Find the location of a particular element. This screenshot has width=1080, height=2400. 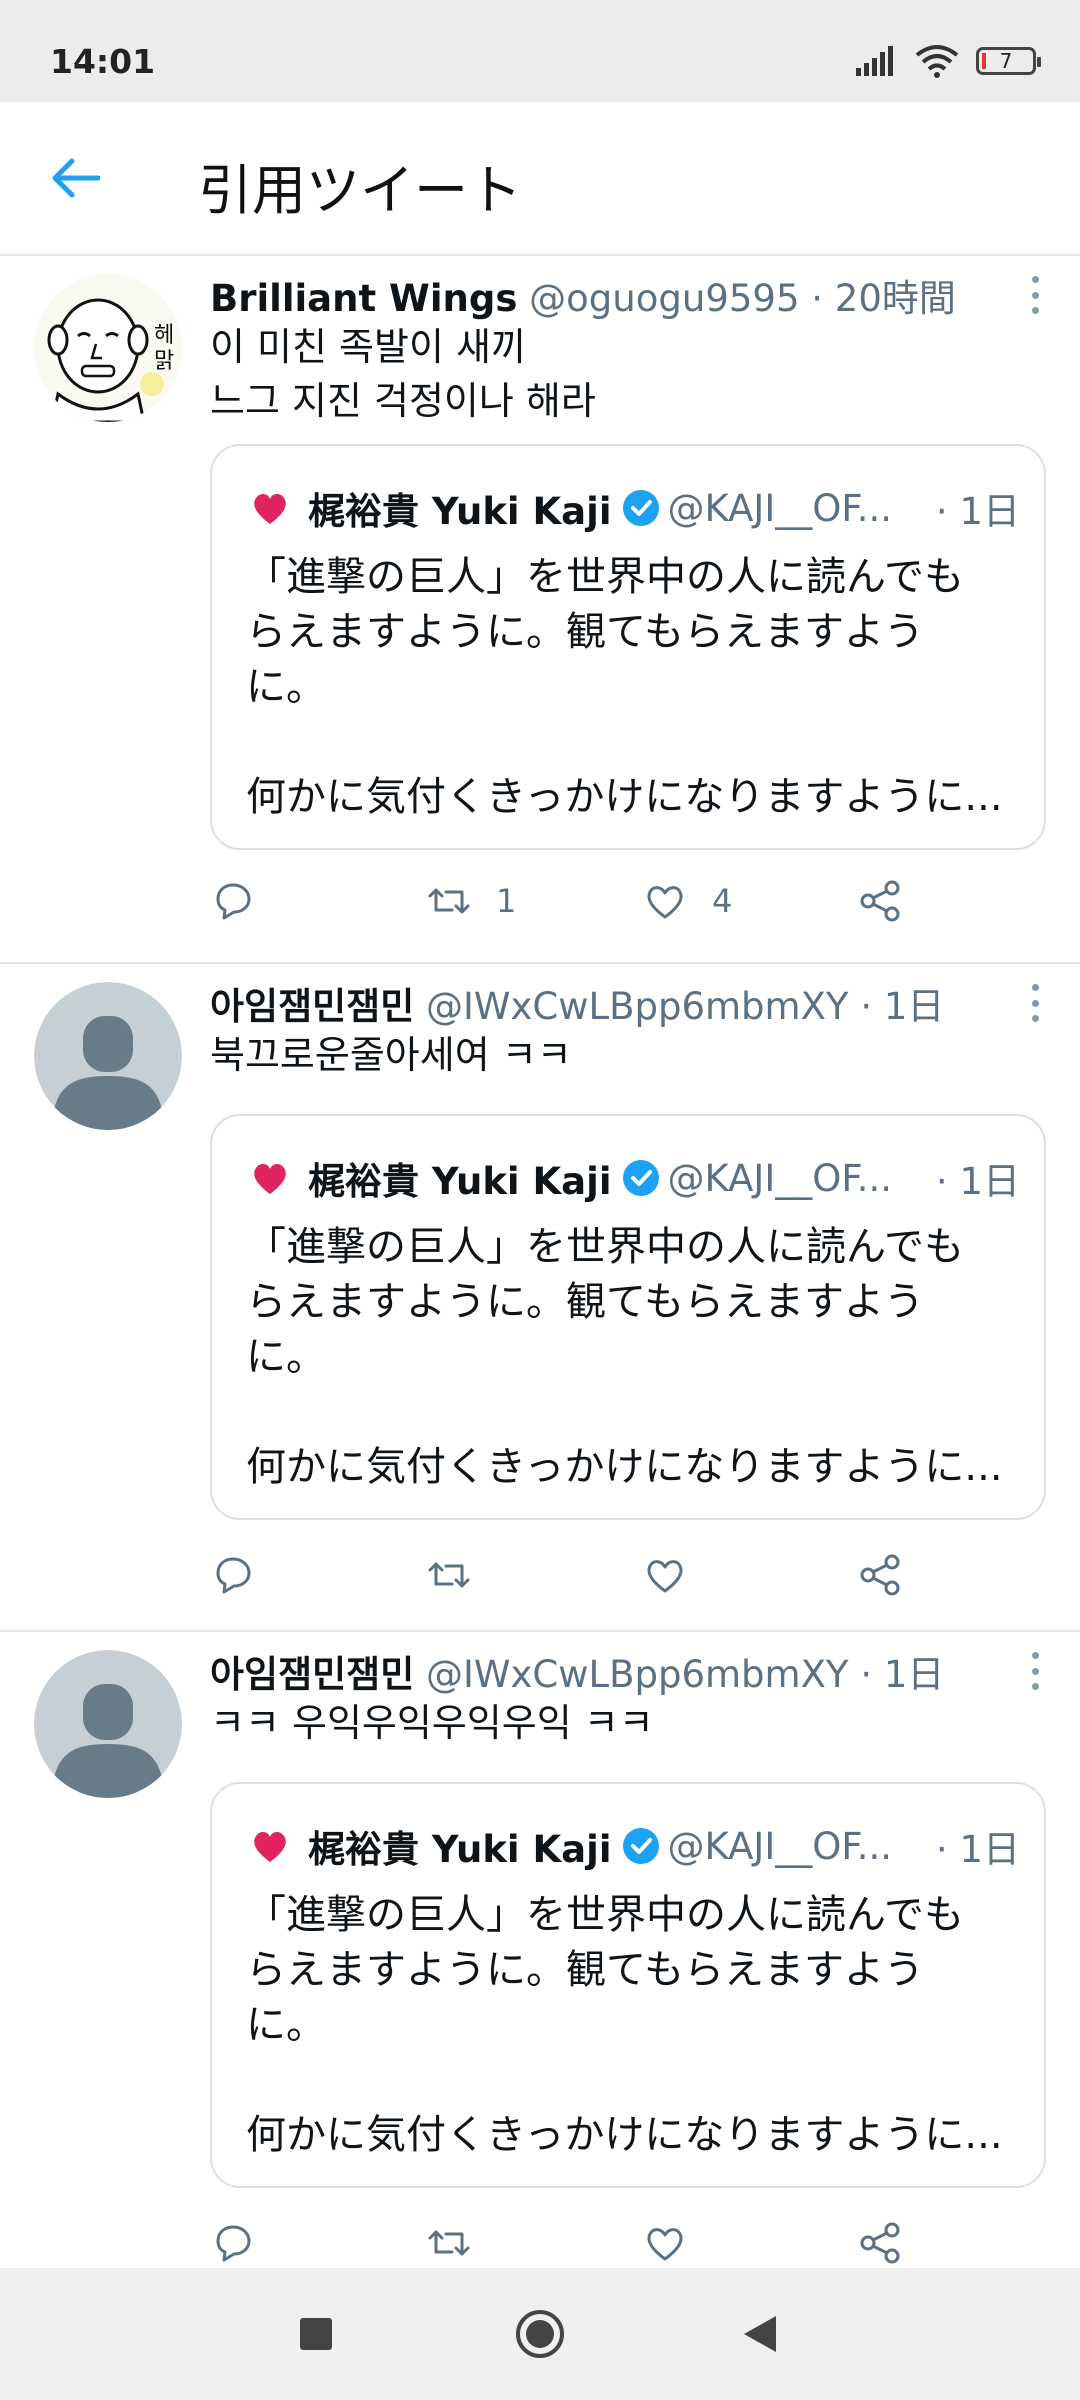

retweet-button: 1 is located at coordinates (471, 901).